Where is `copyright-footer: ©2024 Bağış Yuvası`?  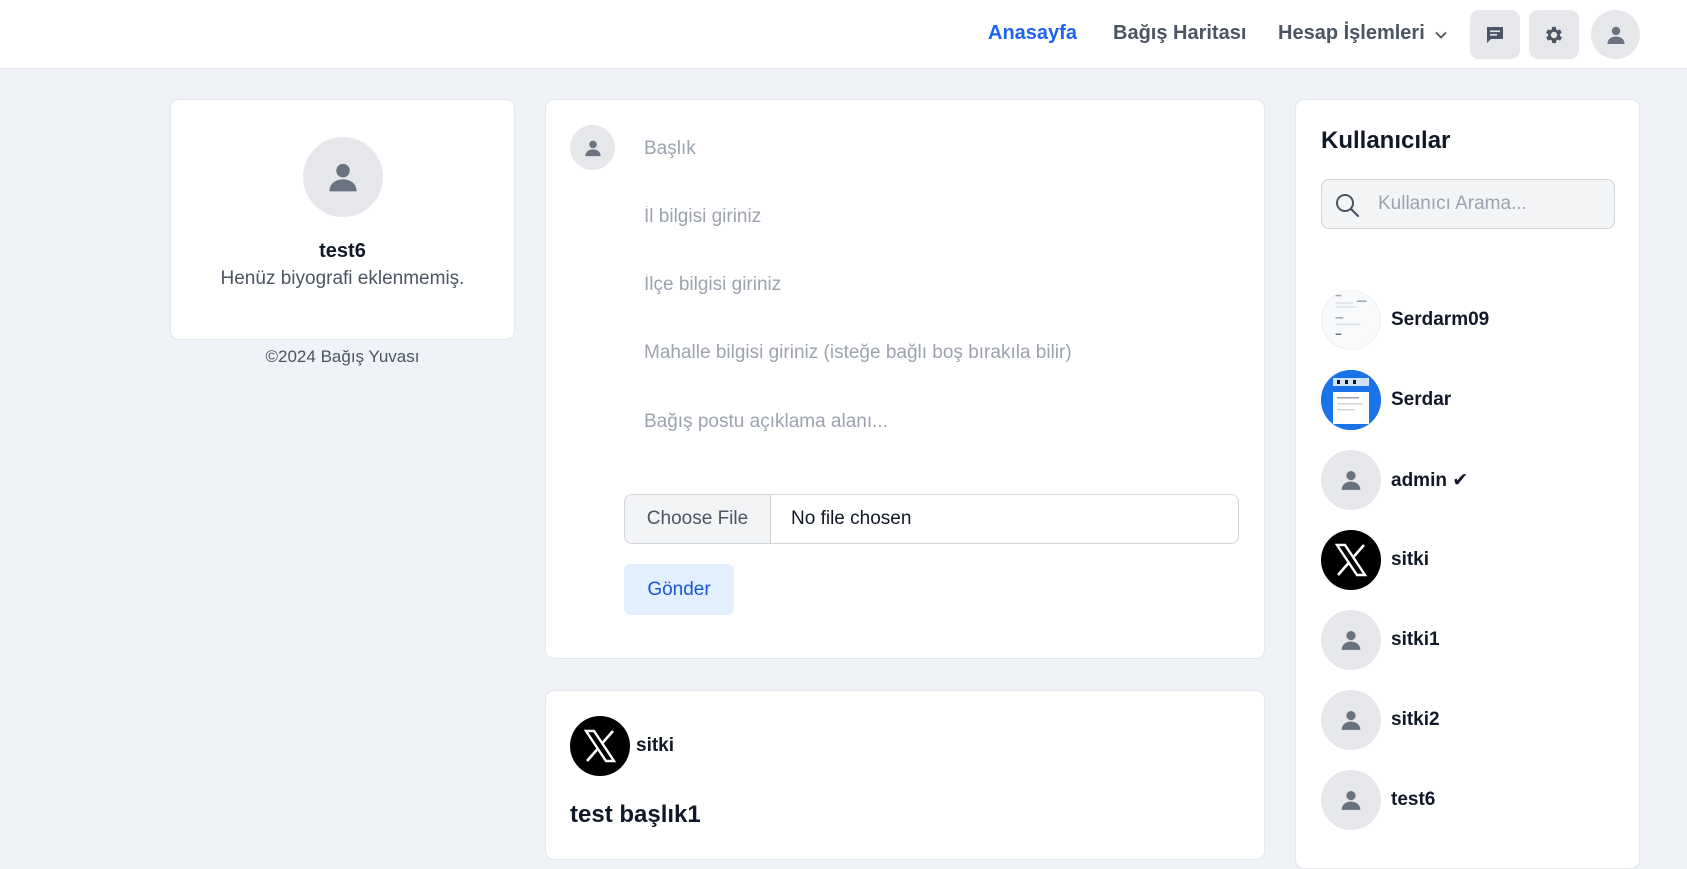
copyright-footer: ©2024 Bağış Yuvası is located at coordinates (342, 356).